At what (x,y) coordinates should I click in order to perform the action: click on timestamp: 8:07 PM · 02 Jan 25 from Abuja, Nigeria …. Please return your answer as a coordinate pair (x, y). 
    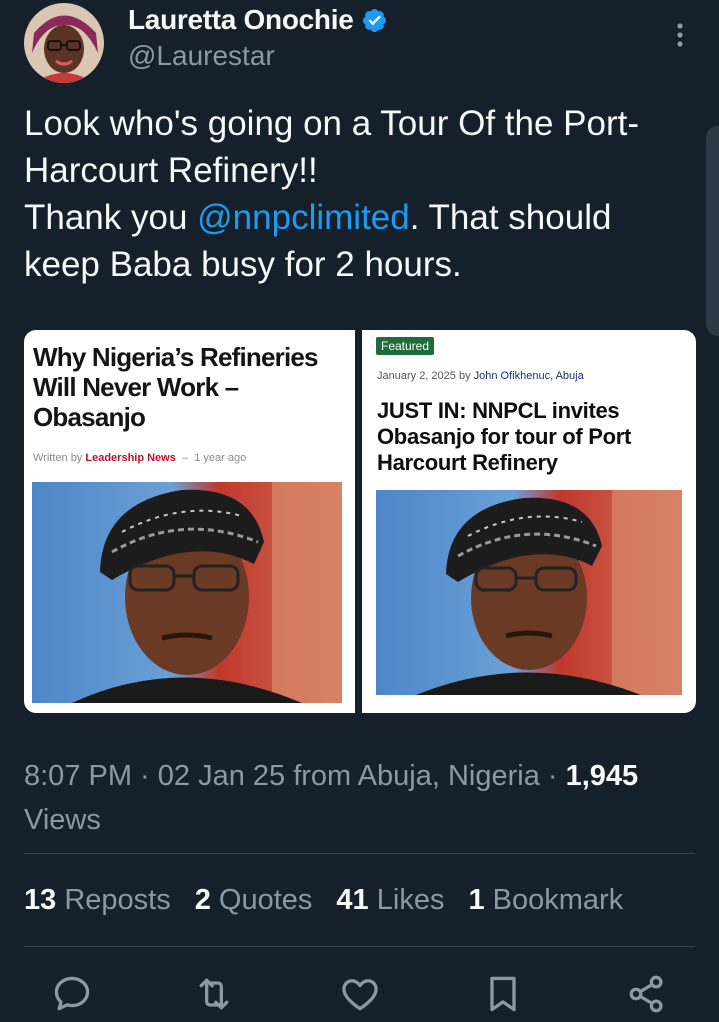
    Looking at the image, I should click on (295, 776).